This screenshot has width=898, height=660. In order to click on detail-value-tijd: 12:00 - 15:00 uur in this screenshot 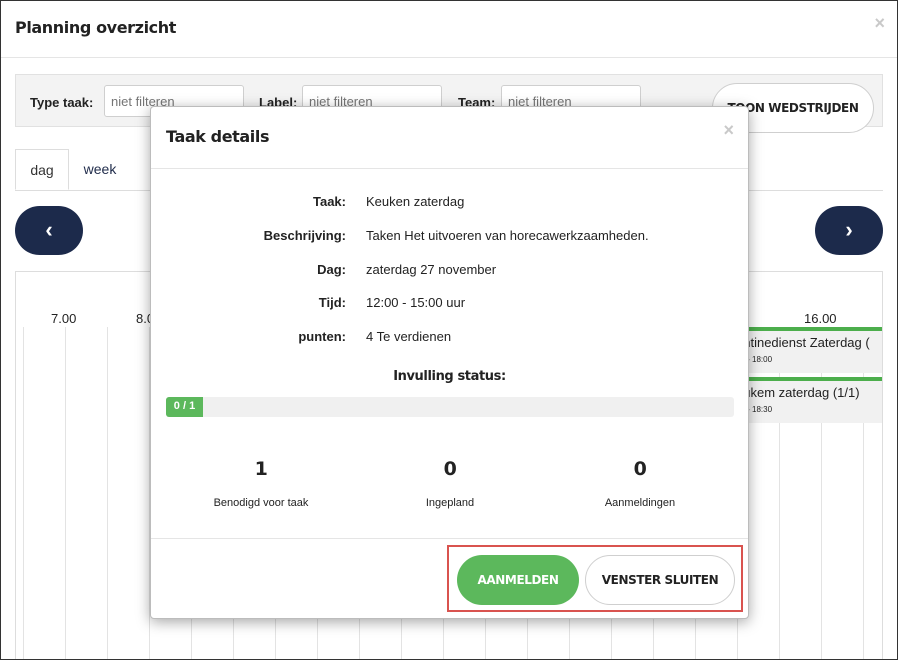, I will do `click(416, 302)`.